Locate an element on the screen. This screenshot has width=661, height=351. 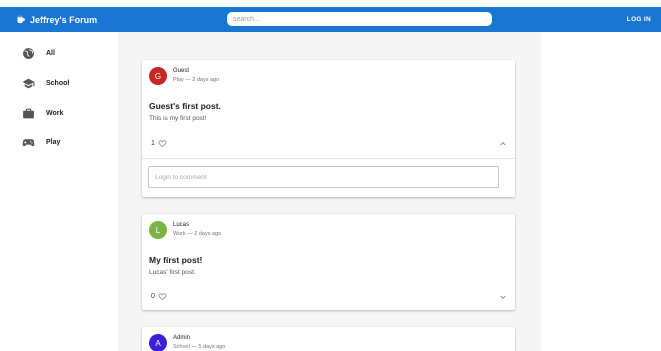
comment-section is located at coordinates (328, 177).